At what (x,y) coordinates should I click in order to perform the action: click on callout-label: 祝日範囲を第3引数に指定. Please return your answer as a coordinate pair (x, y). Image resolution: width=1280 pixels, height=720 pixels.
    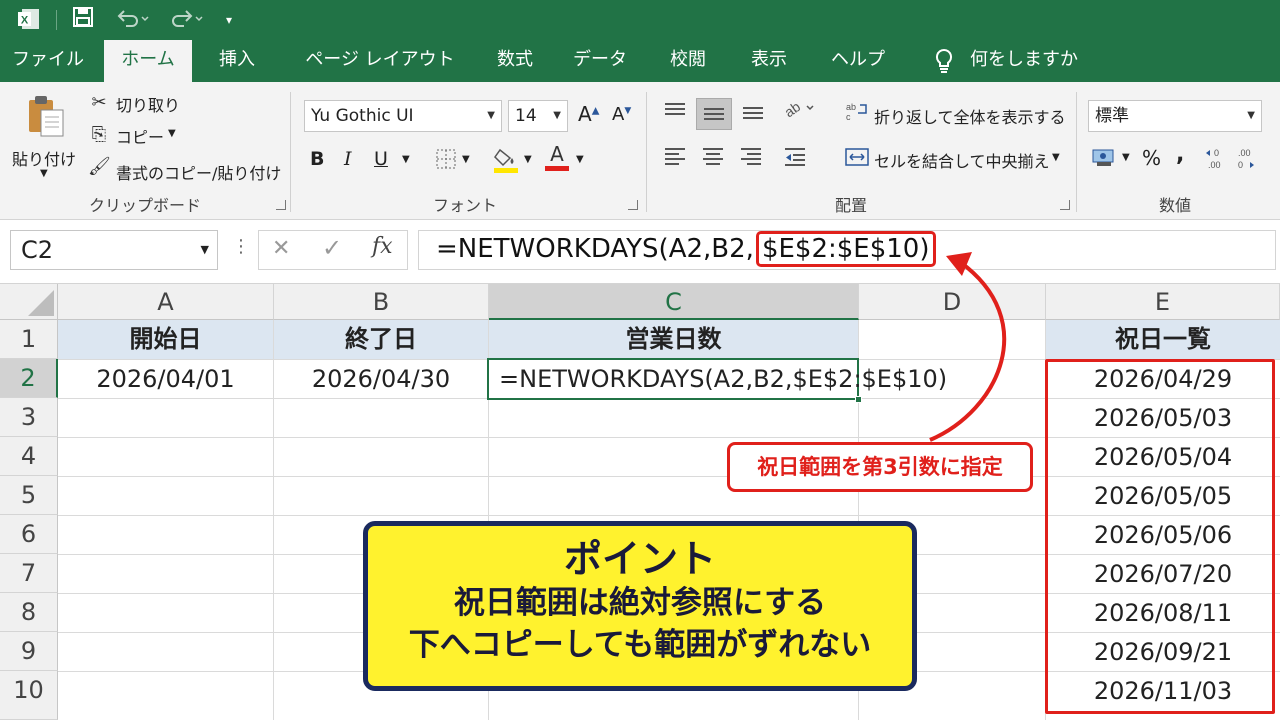
    Looking at the image, I should click on (880, 467).